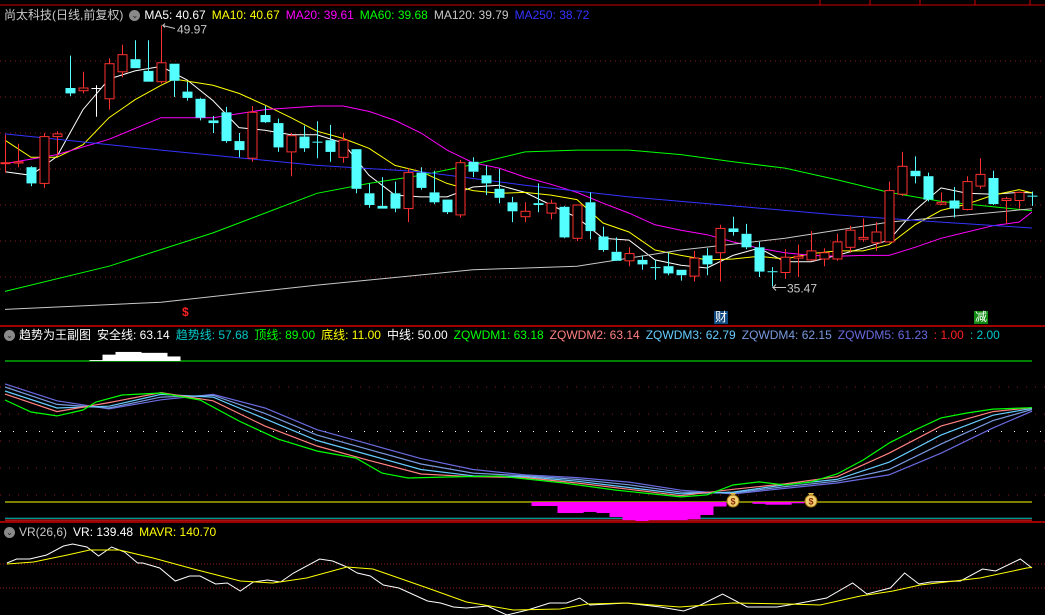 The height and width of the screenshot is (615, 1045). I want to click on legend-ma20: MA20: 39.61, so click(319, 15).